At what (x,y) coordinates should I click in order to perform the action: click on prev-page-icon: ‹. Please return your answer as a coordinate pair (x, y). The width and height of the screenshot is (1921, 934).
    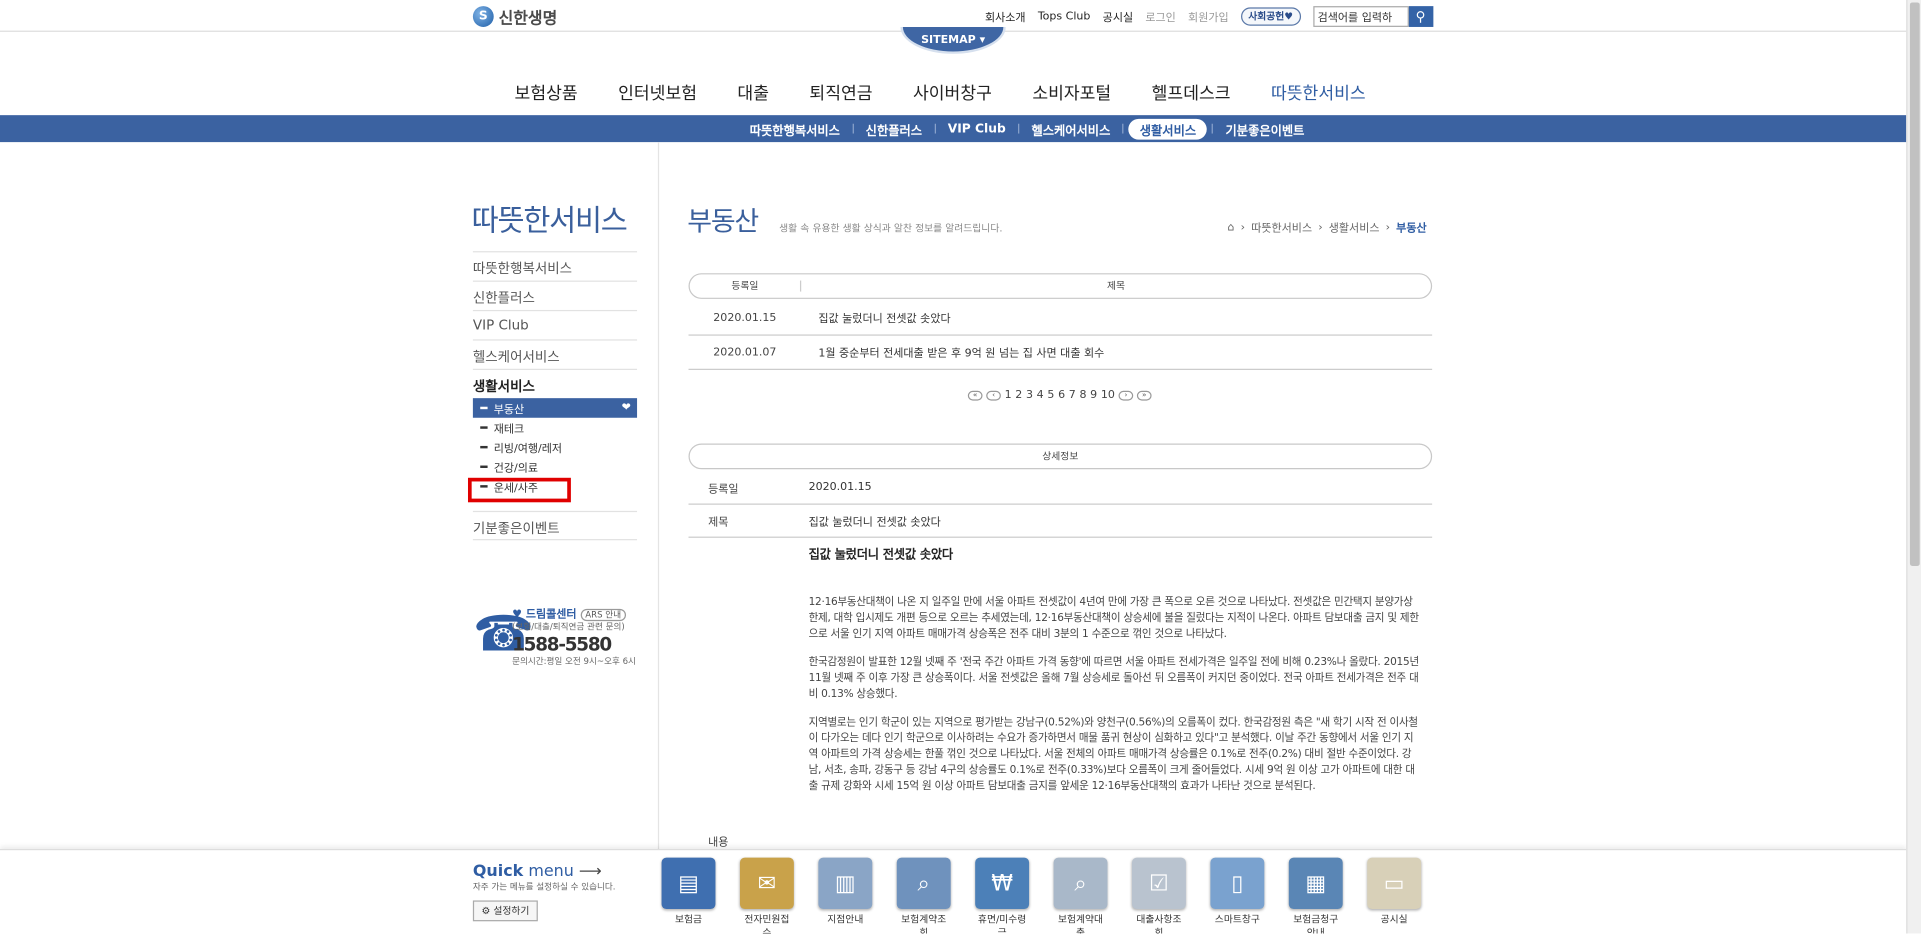
    Looking at the image, I should click on (993, 395).